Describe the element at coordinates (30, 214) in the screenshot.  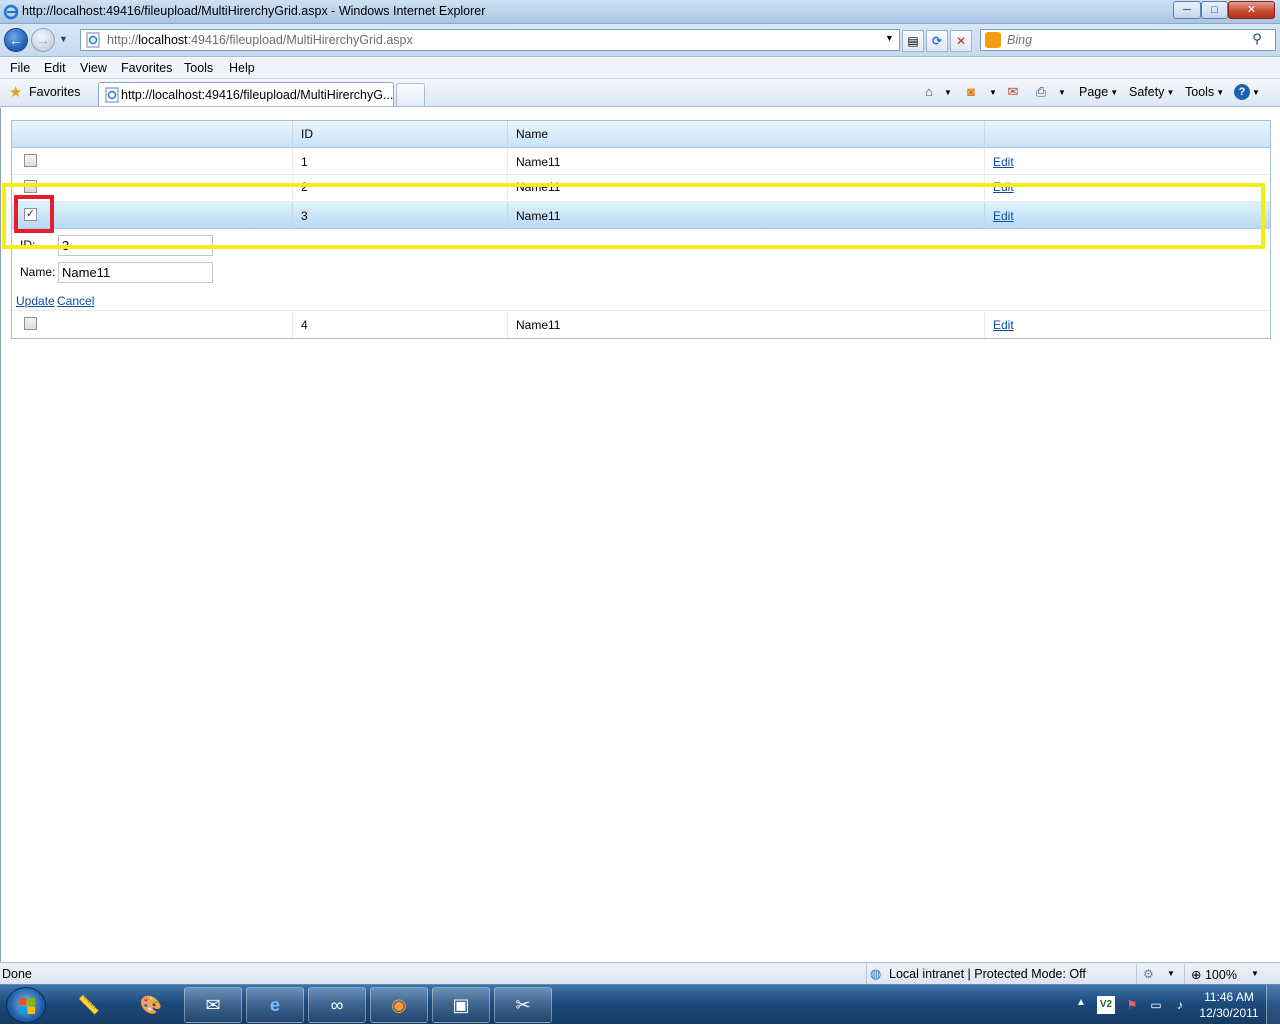
I see `row-checkbox-checked: ✓` at that location.